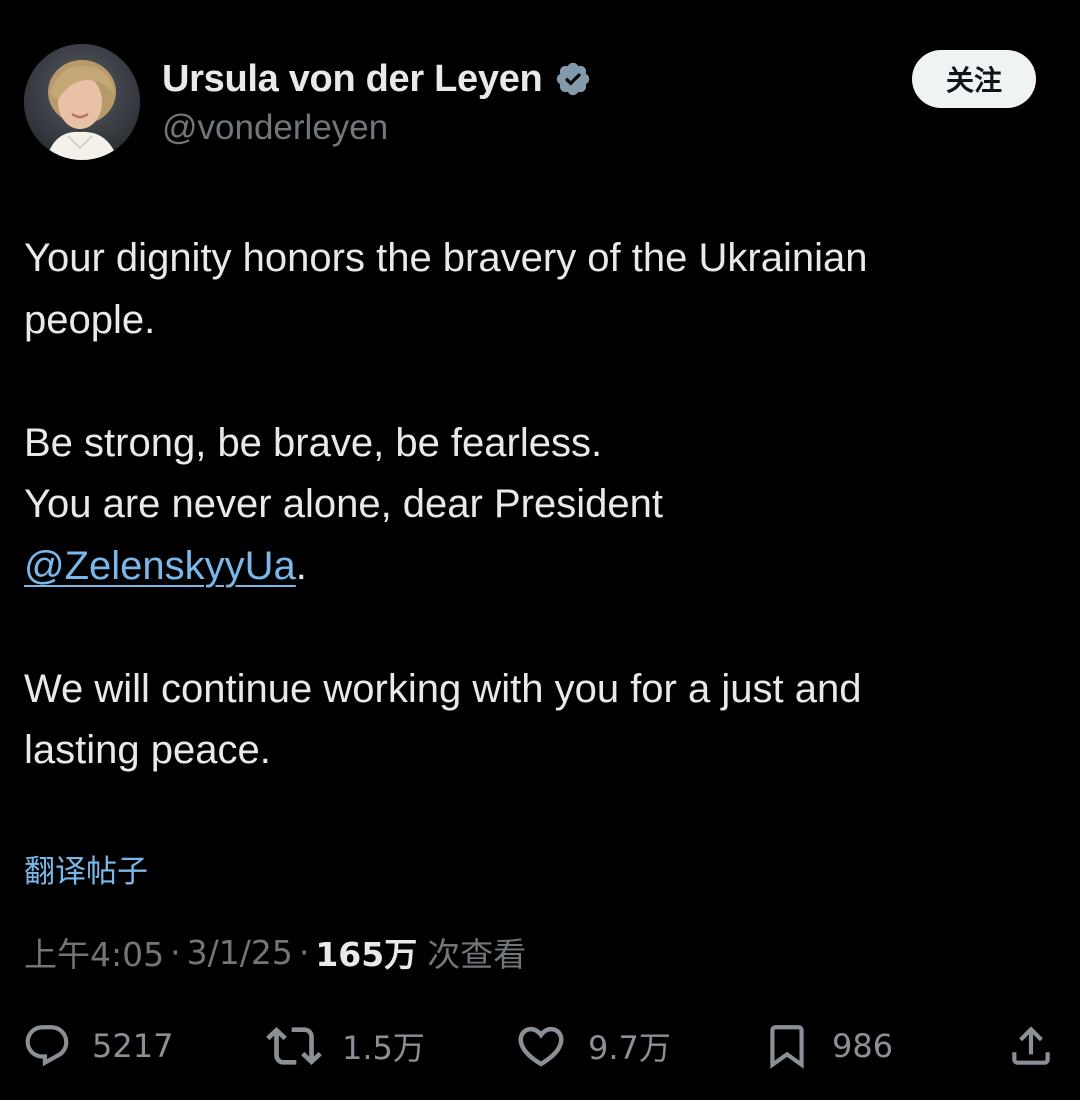  Describe the element at coordinates (90, 319) in the screenshot. I see `post-text-line: people.` at that location.